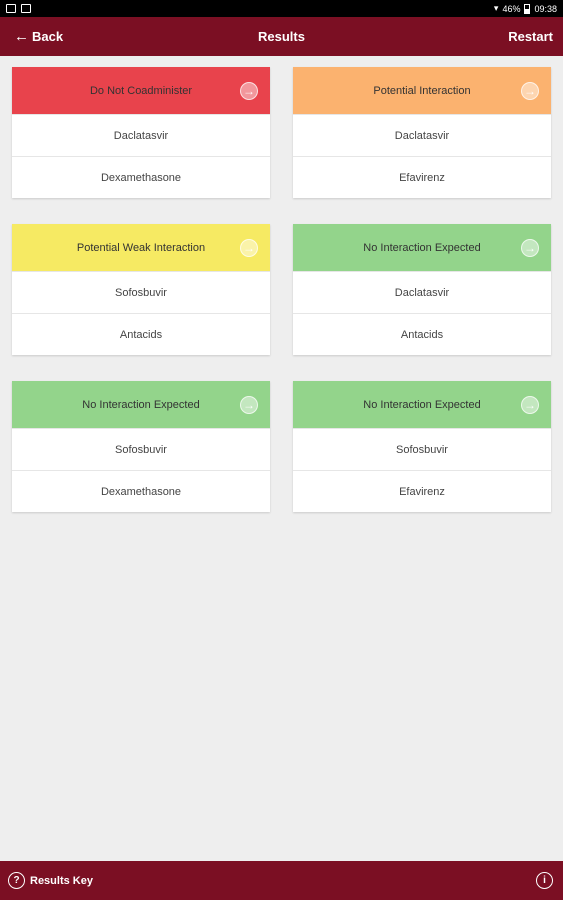  I want to click on back-label: Back, so click(48, 36).